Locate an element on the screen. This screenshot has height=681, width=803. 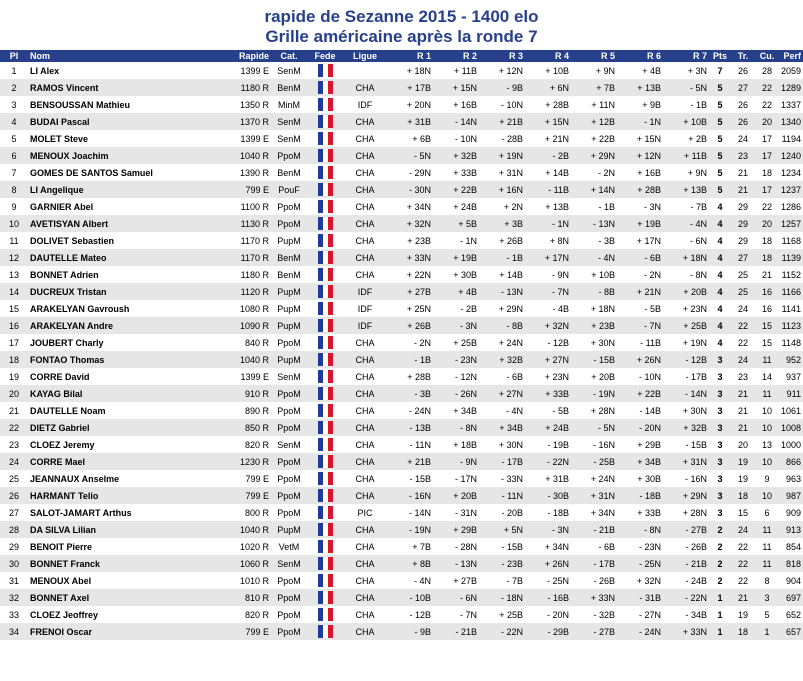
cell-rank: 4 is located at coordinates (14, 121).